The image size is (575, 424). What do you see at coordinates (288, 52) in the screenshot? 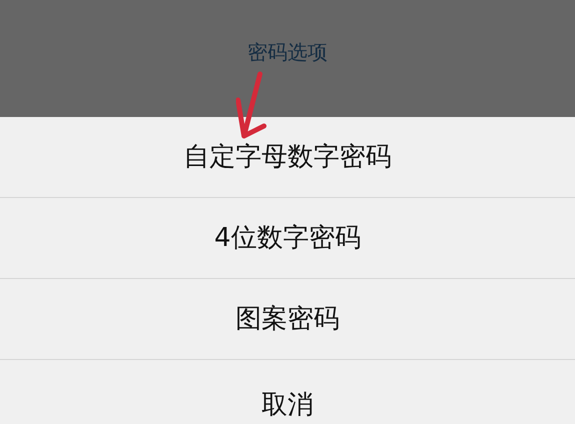
I see `sheet-title: 密码选项` at bounding box center [288, 52].